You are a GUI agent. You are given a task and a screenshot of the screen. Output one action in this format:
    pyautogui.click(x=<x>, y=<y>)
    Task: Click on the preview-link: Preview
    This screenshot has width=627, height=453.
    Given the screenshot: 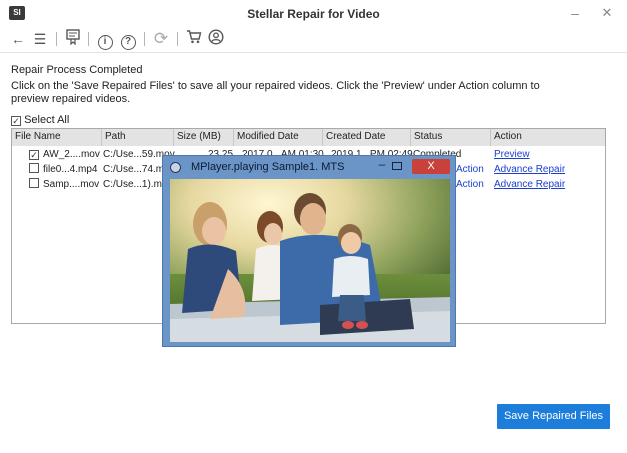 What is the action you would take?
    pyautogui.click(x=512, y=154)
    